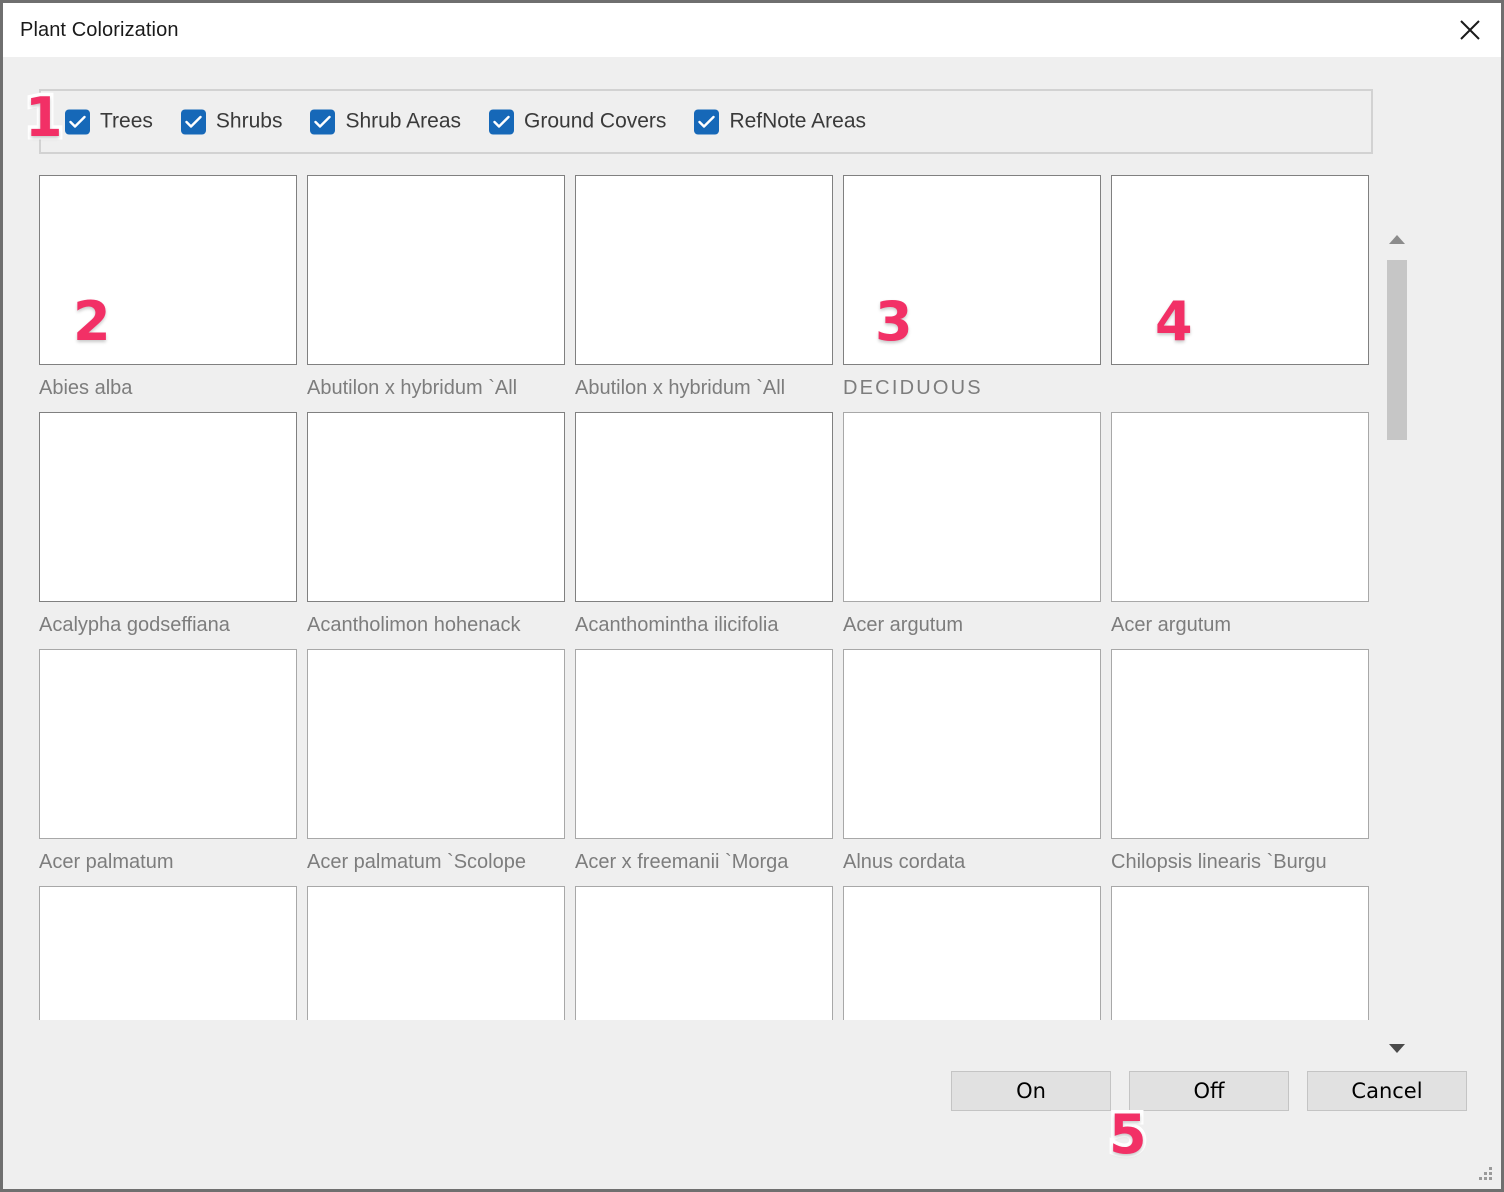 The height and width of the screenshot is (1192, 1504). I want to click on triangle-up-icon, so click(1397, 241).